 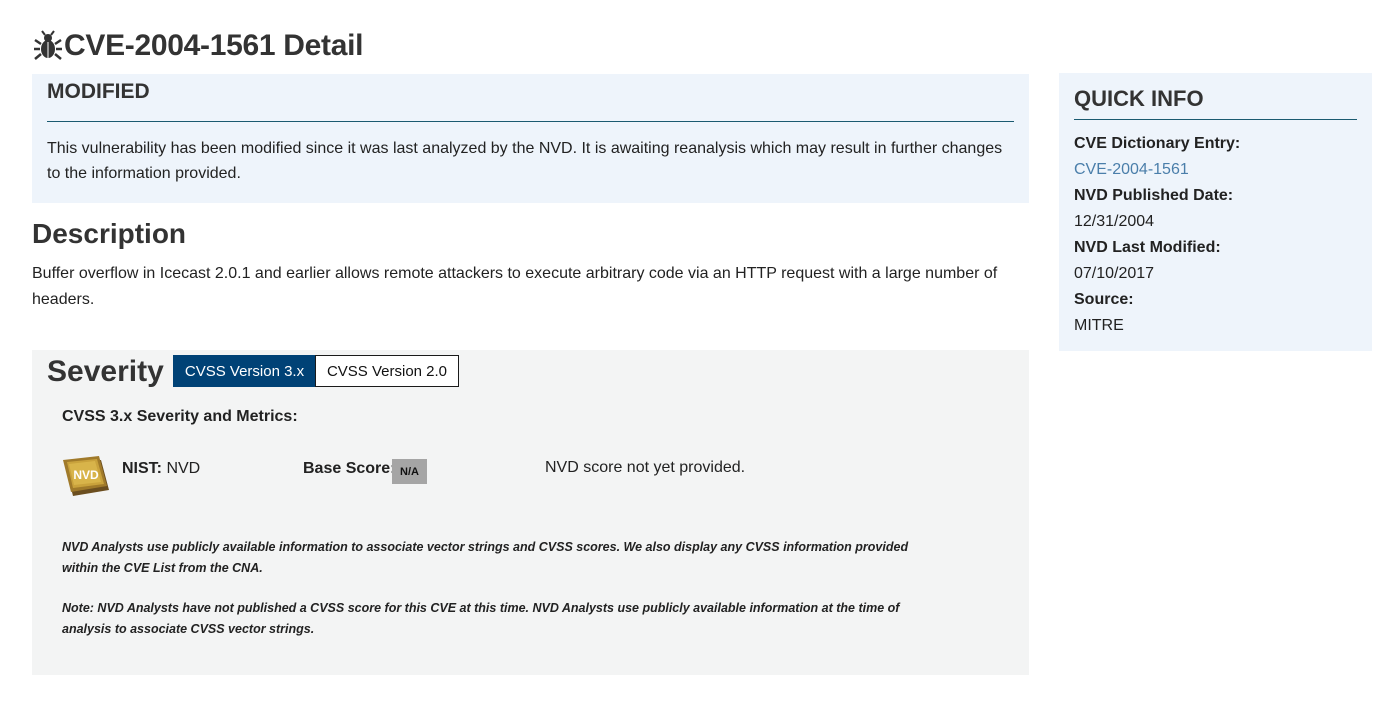 I want to click on tab-cvss-20: CVSS Version 2.0, so click(x=387, y=371).